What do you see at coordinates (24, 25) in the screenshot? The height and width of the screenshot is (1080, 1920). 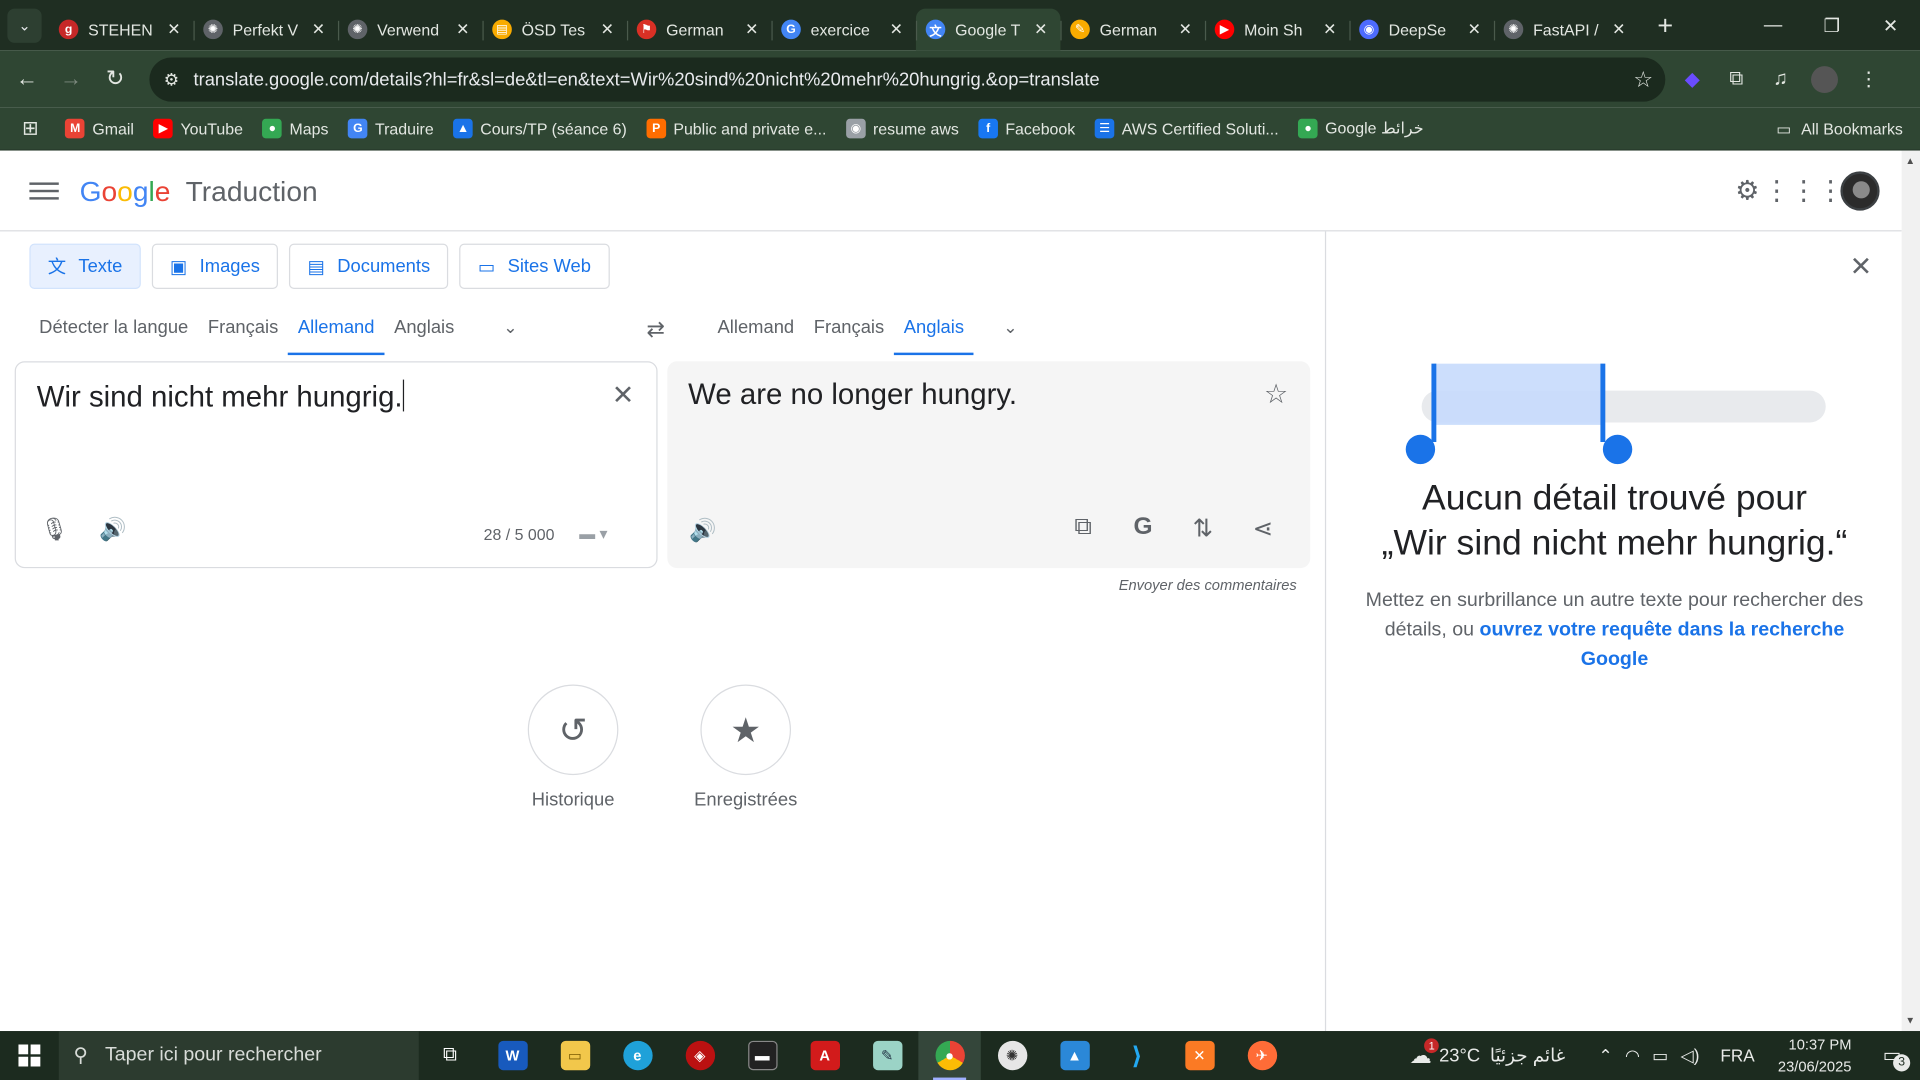 I see `tab-search-button: ⌄` at bounding box center [24, 25].